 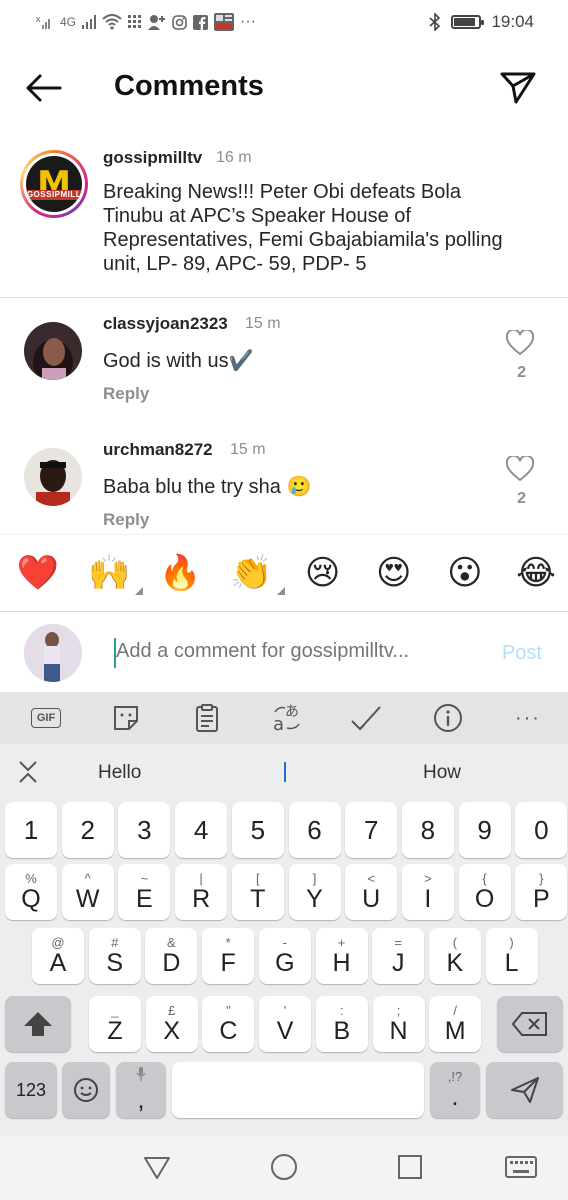 What do you see at coordinates (258, 898) in the screenshot?
I see `key-label: T` at bounding box center [258, 898].